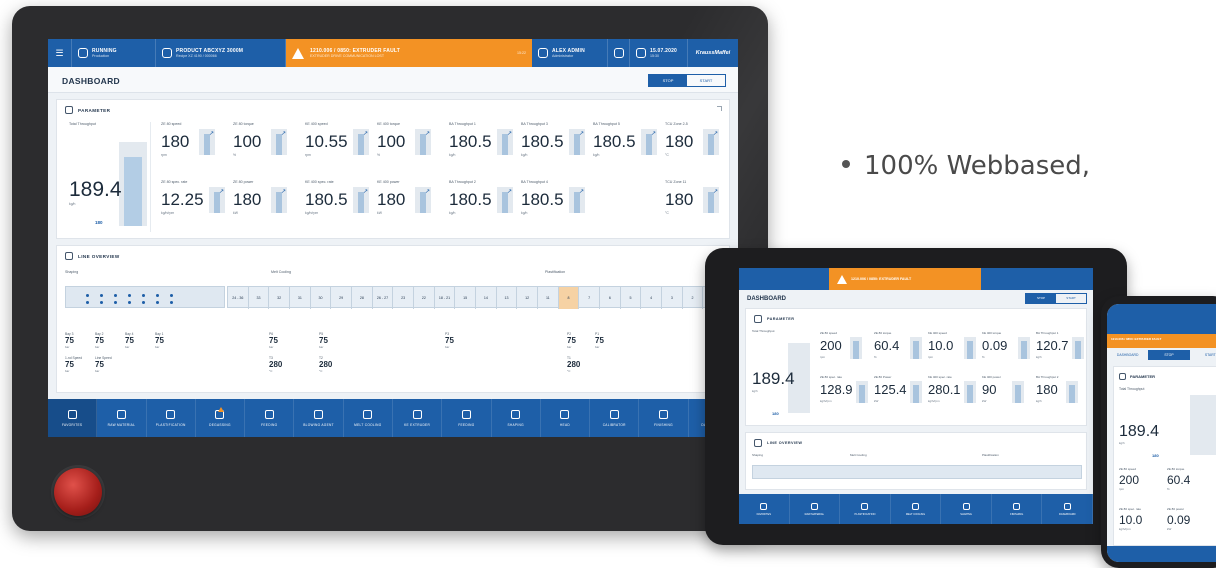  Describe the element at coordinates (337, 200) in the screenshot. I see `parameter-tile: KE 400 spec. rate 180.5 kg/h/rpm ↗` at that location.